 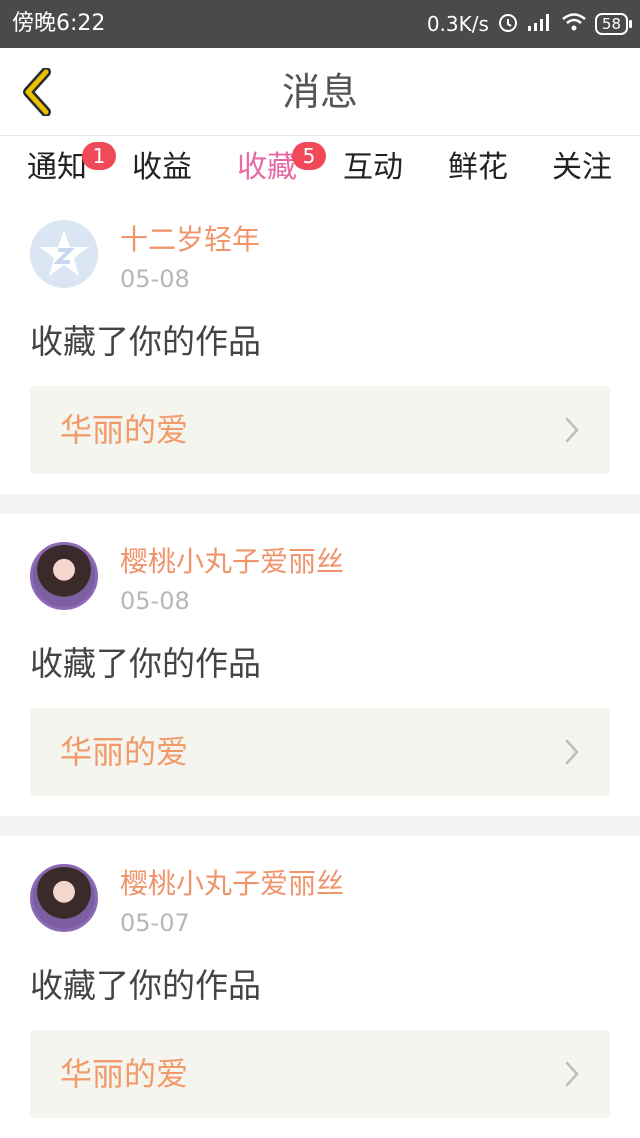 I want to click on tab-label: 收藏, so click(x=267, y=167).